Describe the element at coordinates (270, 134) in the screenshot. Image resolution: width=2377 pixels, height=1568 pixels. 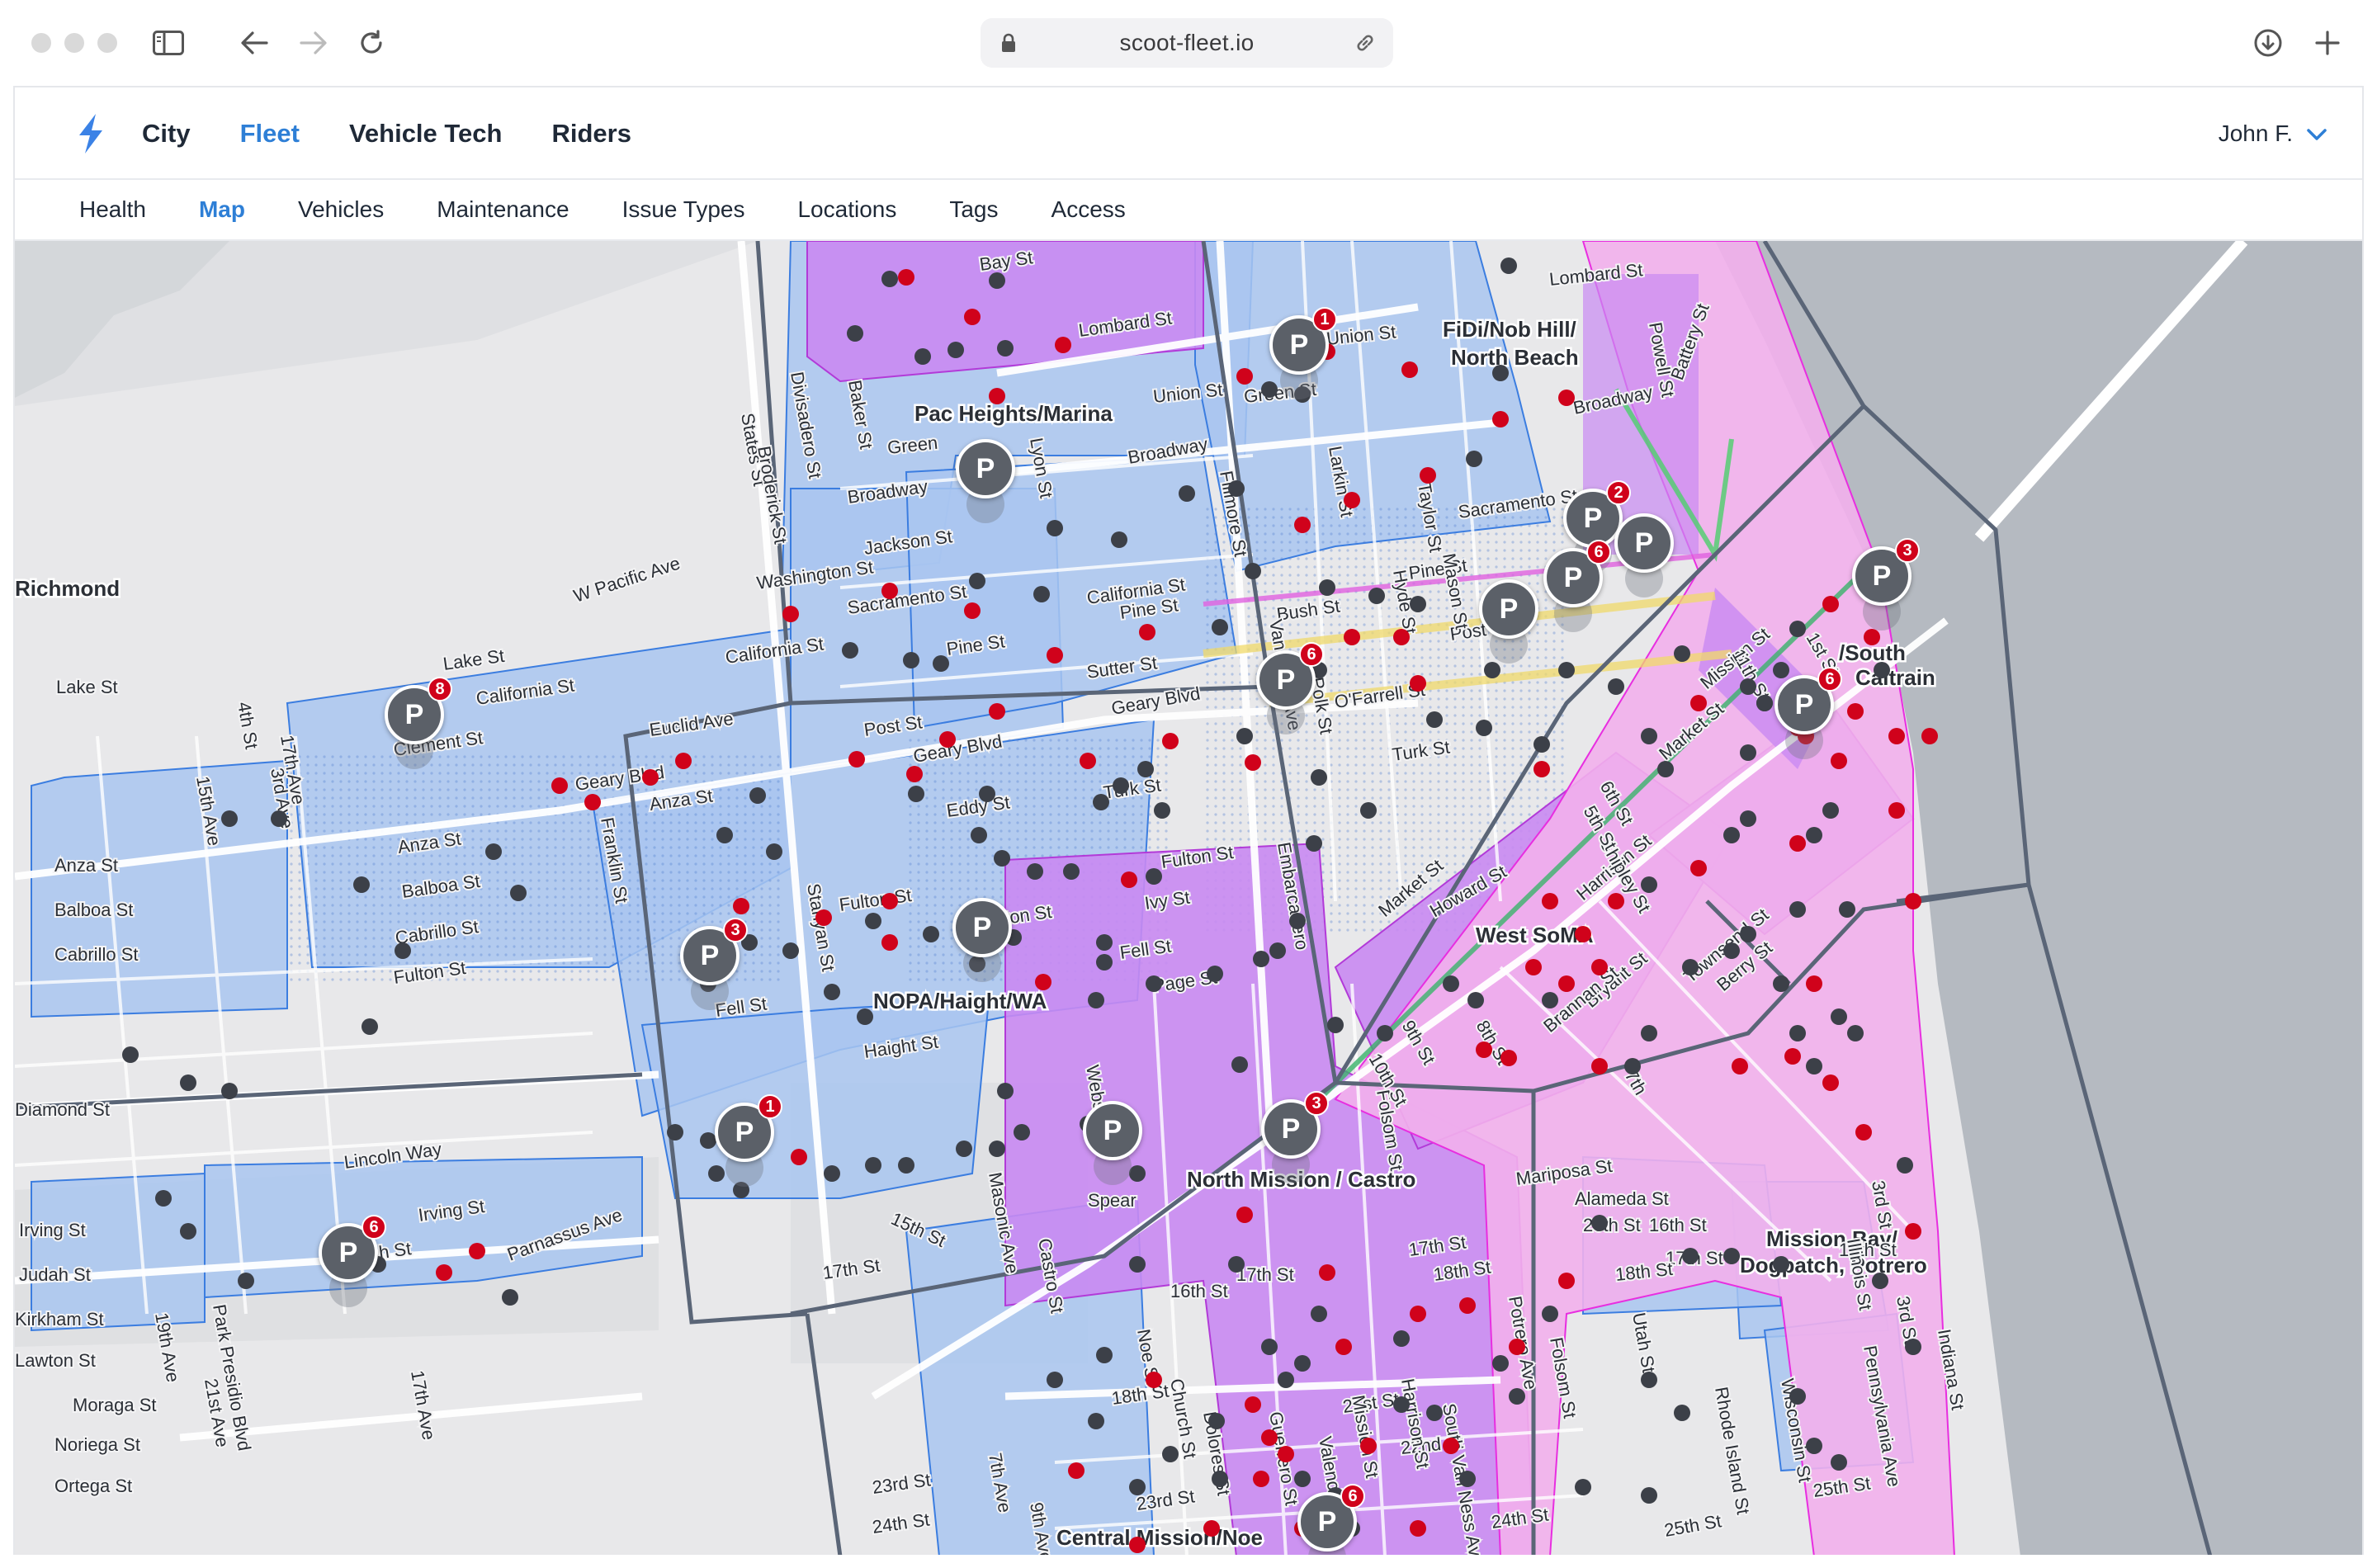
I see `nav-fleet: Fleet` at that location.